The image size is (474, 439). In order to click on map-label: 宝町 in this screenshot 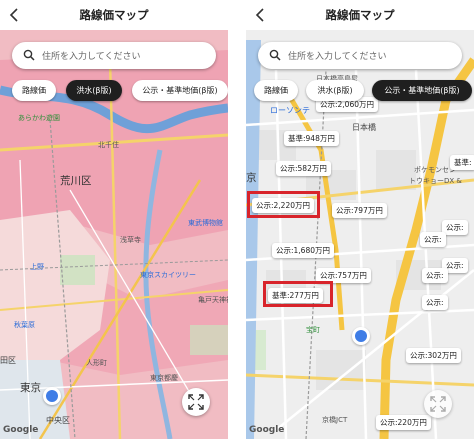, I will do `click(313, 330)`.